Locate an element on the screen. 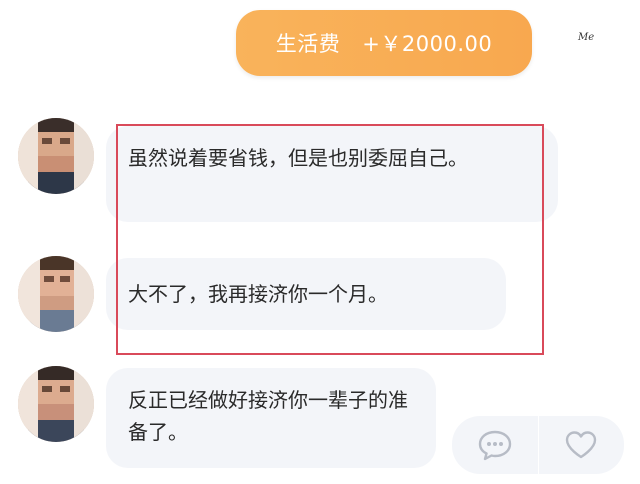 The image size is (640, 484). message-bubble: 反正已经做好接济你一辈子的准备了。 is located at coordinates (271, 418).